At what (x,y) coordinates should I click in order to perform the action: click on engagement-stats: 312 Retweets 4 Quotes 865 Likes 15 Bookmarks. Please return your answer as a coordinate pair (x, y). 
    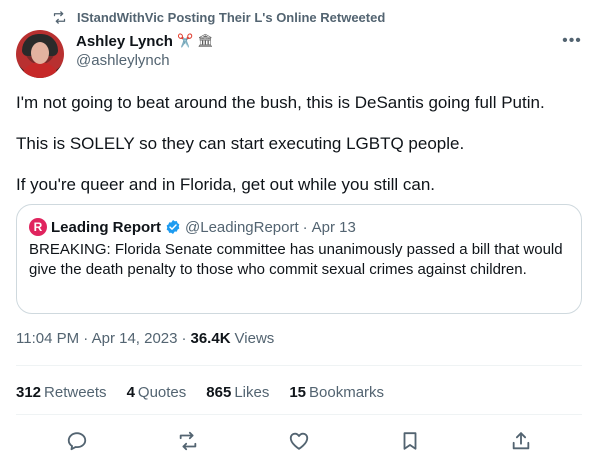
    Looking at the image, I should click on (200, 392).